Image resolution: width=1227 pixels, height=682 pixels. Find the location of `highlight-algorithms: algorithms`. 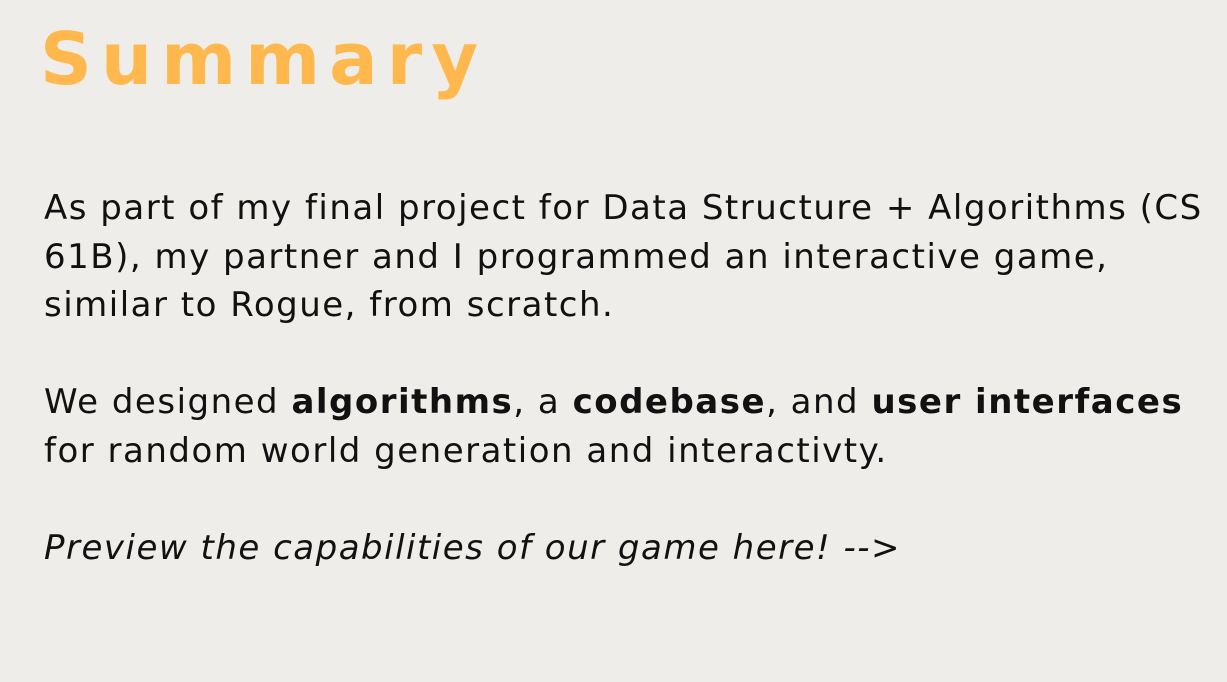

highlight-algorithms: algorithms is located at coordinates (402, 402).